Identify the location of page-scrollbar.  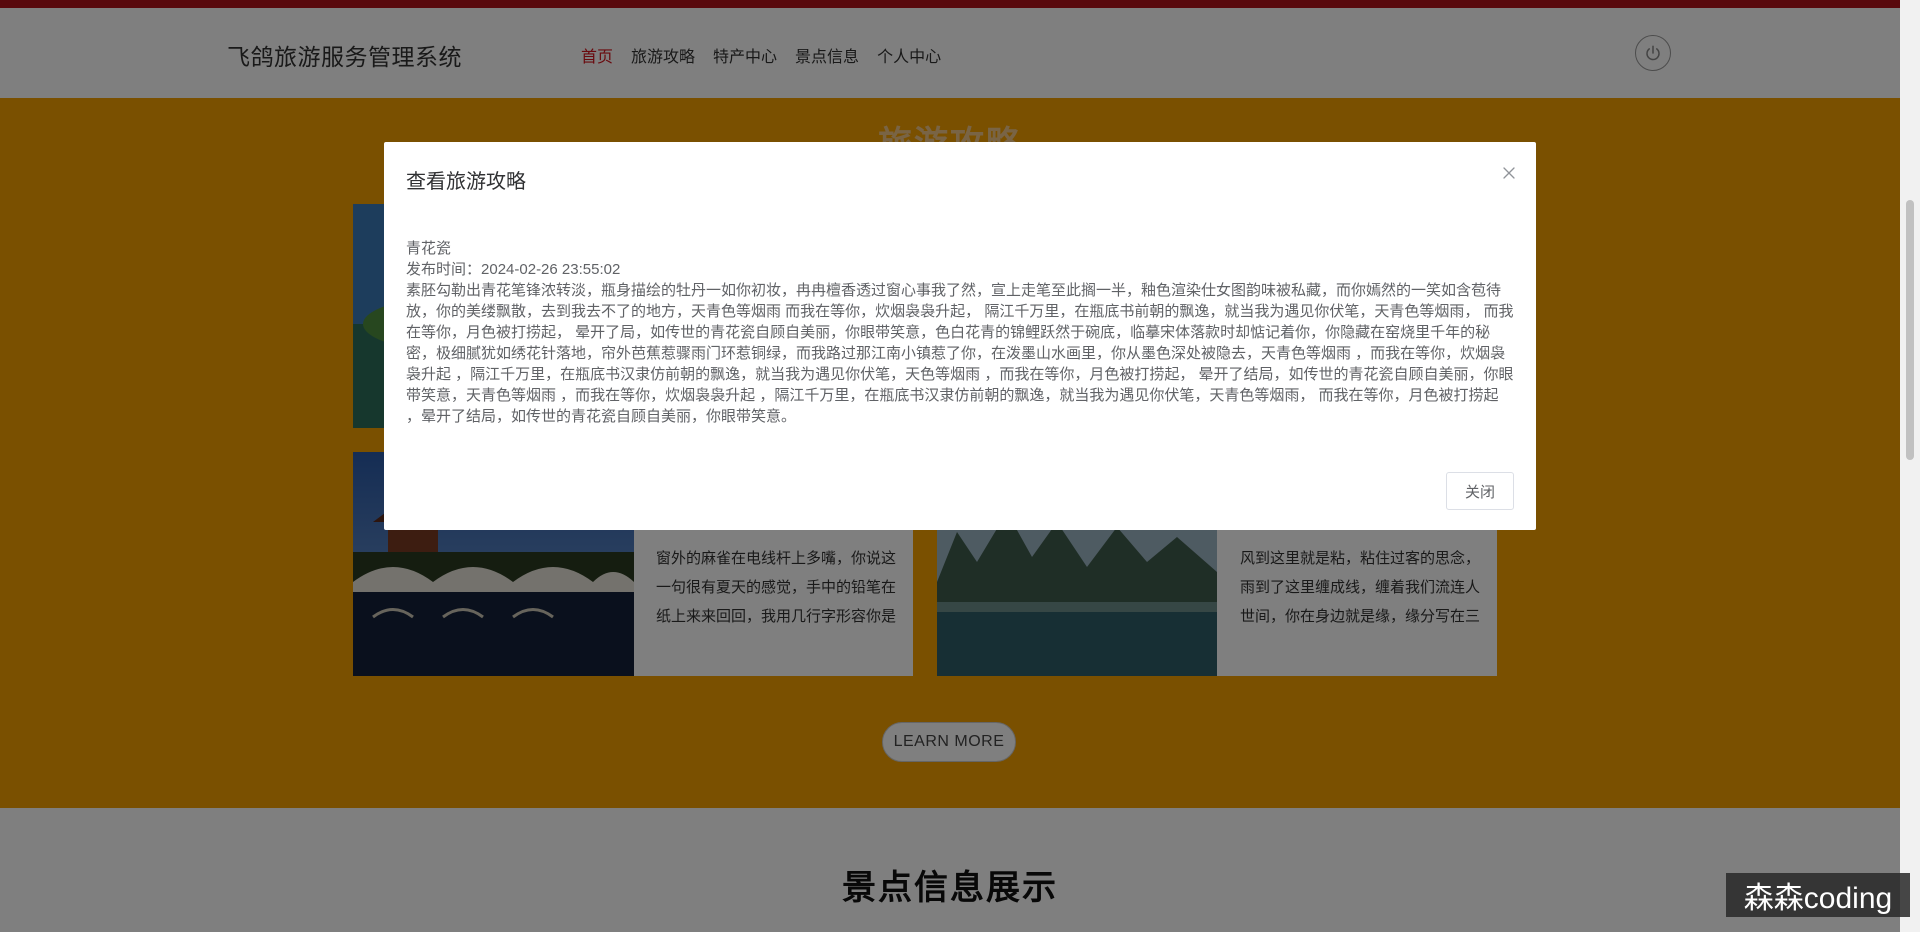
(1910, 466).